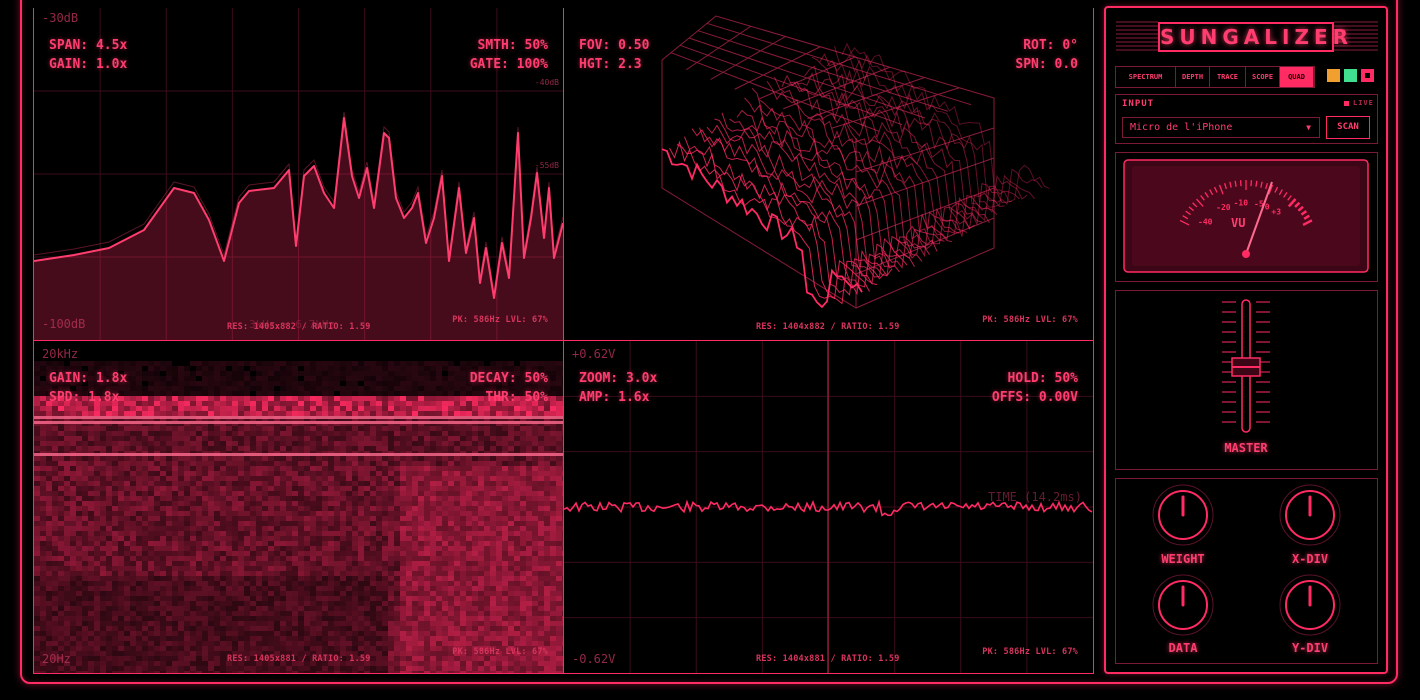  I want to click on trace-axis-top: 20kHz, so click(60, 354).